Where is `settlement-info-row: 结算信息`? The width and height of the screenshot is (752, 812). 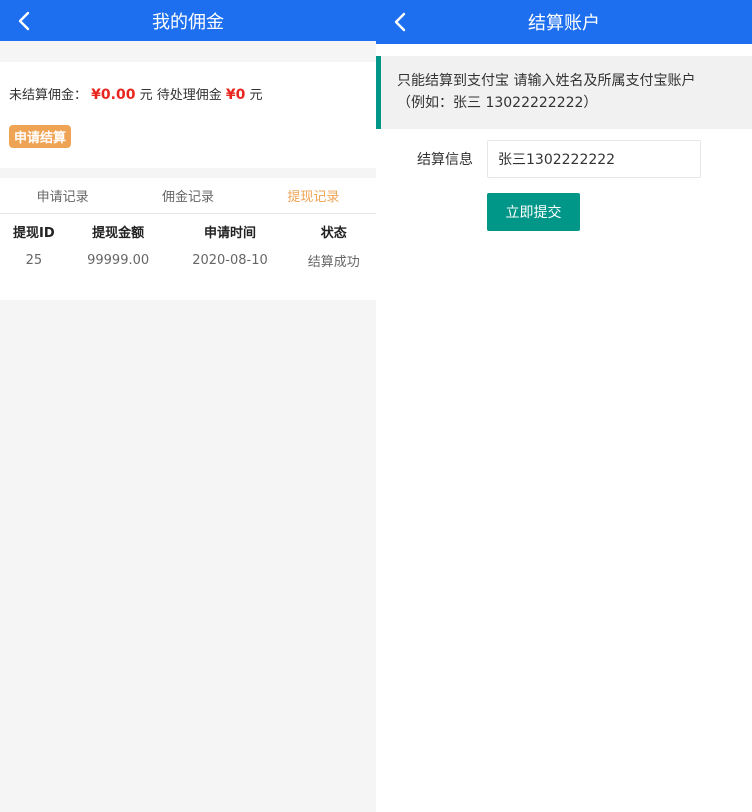 settlement-info-row: 结算信息 is located at coordinates (564, 159).